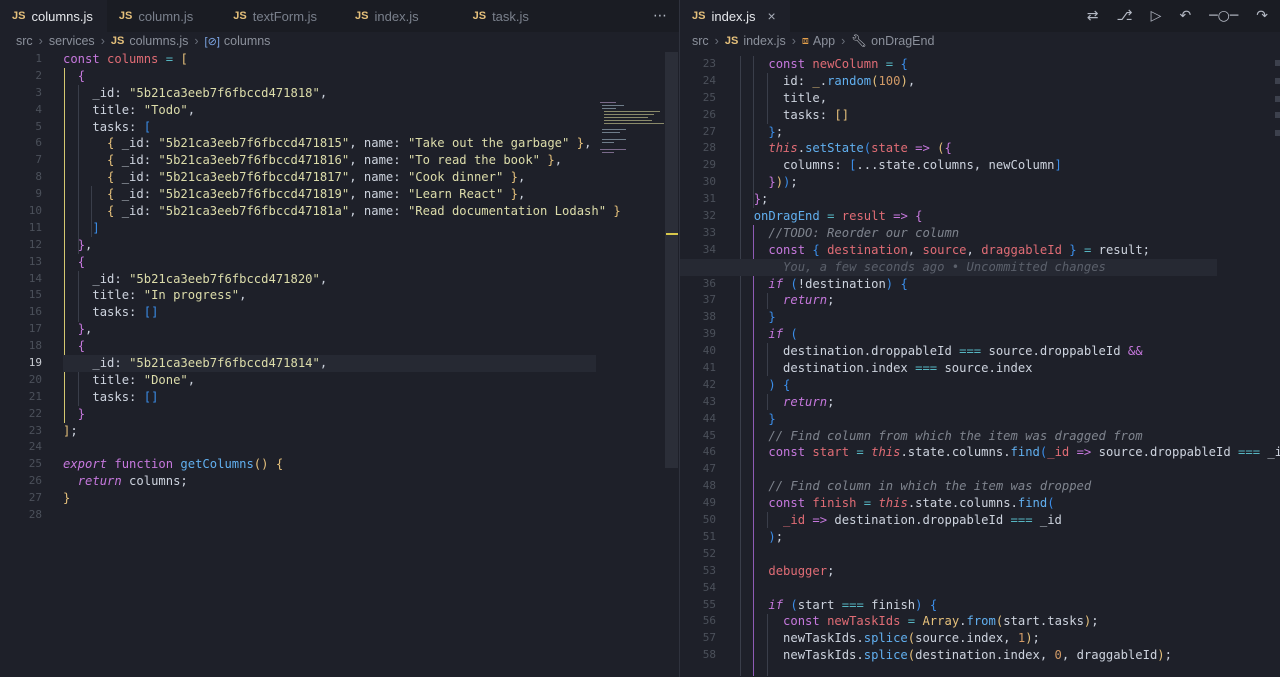 Image resolution: width=1280 pixels, height=677 pixels. Describe the element at coordinates (210, 278) in the screenshot. I see `code-line: _id: "5b21ca3eeb7f6fbccd471820",` at that location.